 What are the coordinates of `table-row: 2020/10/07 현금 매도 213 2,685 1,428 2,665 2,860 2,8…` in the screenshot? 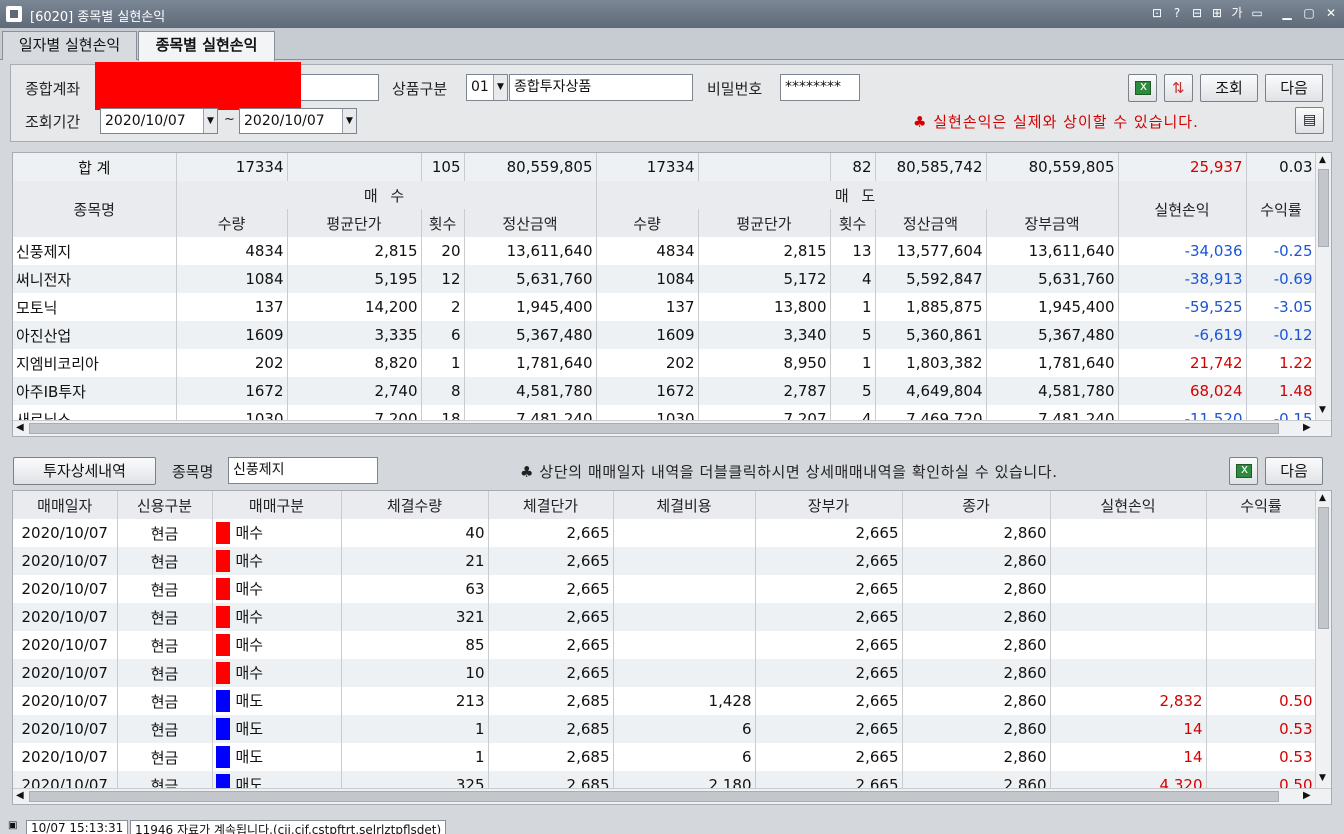 It's located at (665, 701).